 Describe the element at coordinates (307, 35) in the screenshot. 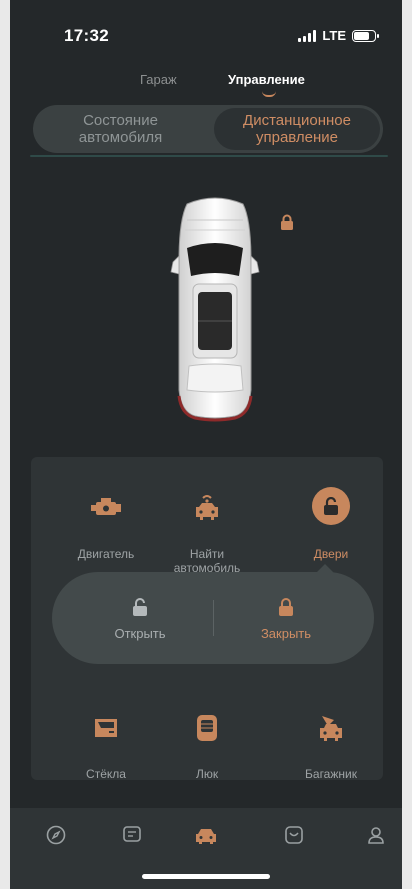

I see `signal-icon` at that location.